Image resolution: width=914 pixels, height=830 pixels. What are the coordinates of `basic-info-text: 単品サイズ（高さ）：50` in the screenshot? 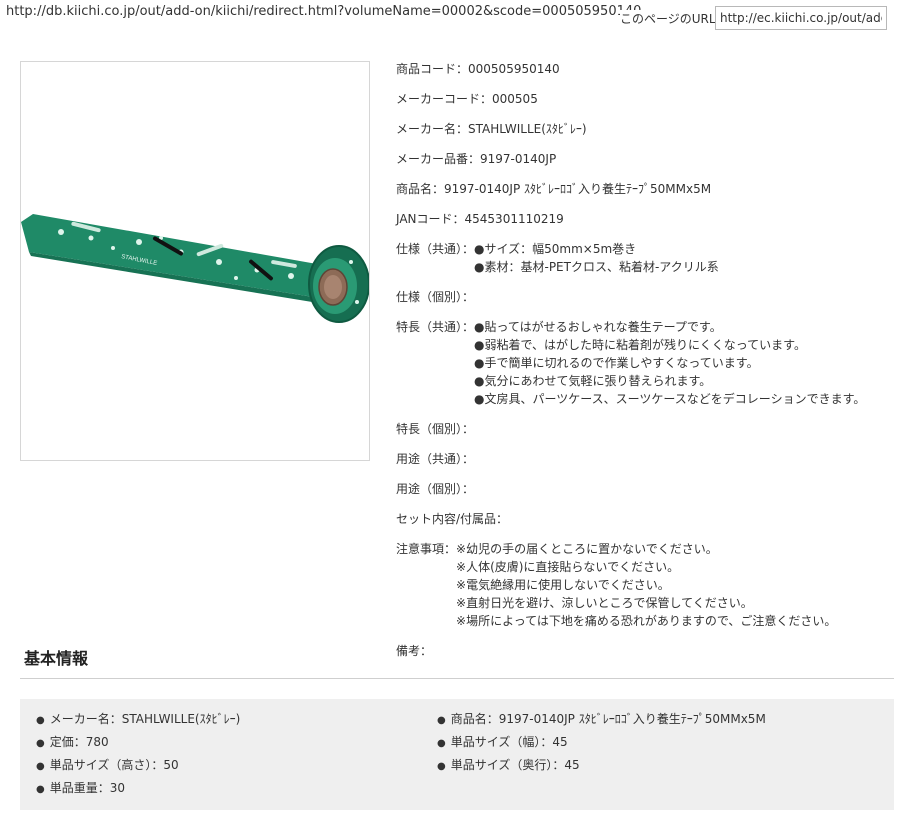 It's located at (114, 765).